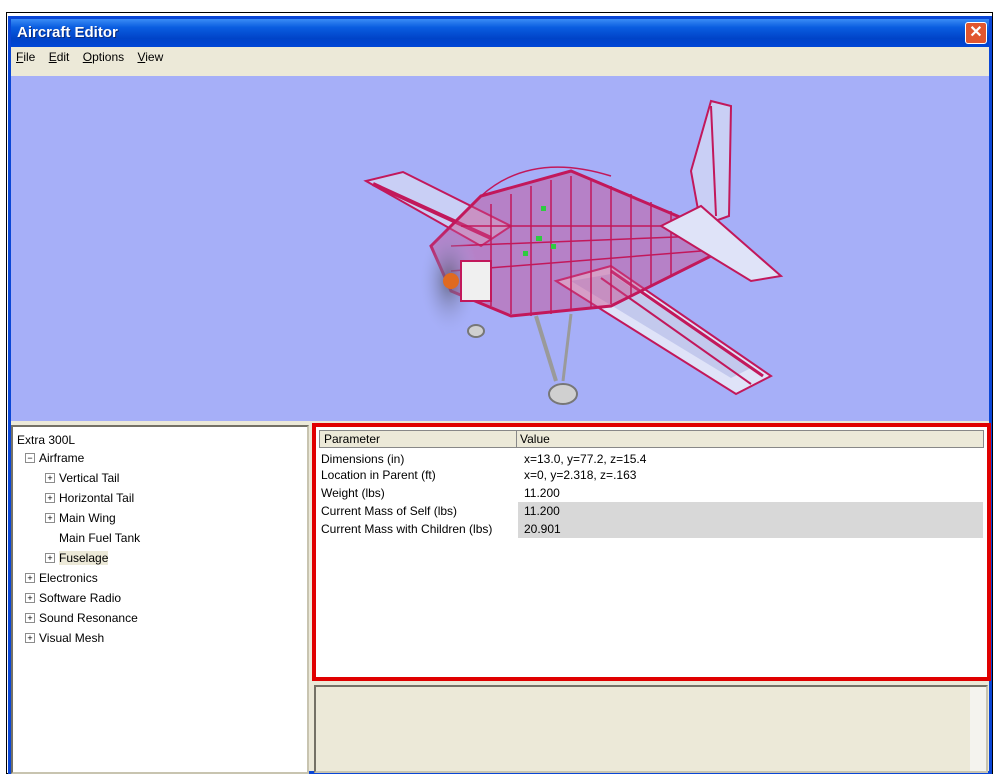 This screenshot has height=780, width=1001. What do you see at coordinates (750, 529) in the screenshot?
I see `value-cell: 20.901` at bounding box center [750, 529].